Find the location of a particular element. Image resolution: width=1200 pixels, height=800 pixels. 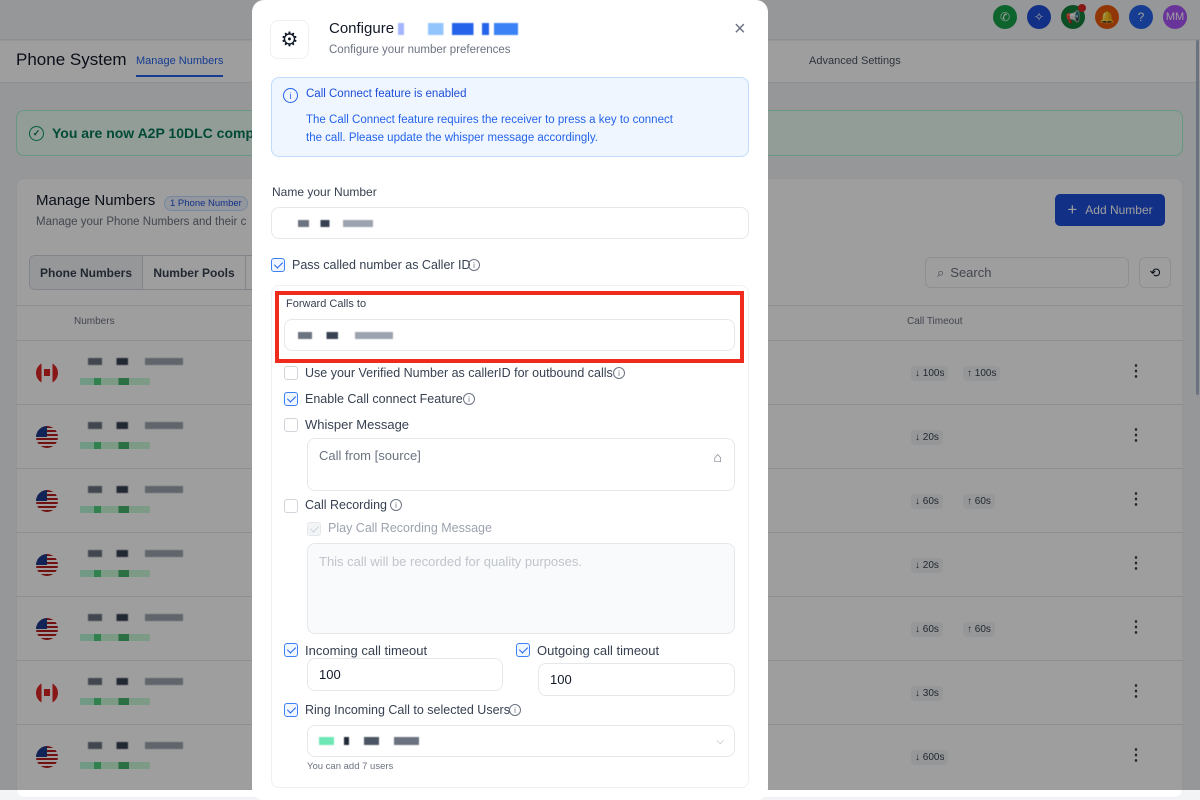

redacted-number is located at coordinates (458, 28).